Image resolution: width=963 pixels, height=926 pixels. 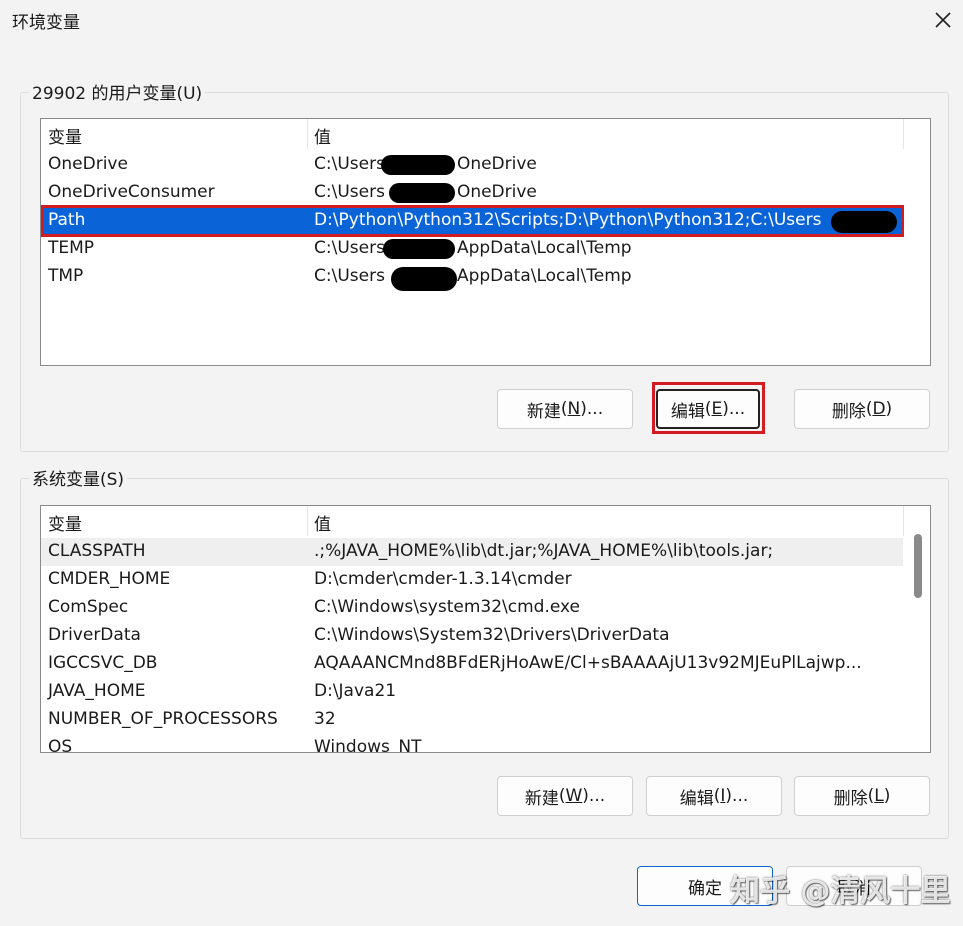 I want to click on var-name: CLASSPATH, so click(x=97, y=551).